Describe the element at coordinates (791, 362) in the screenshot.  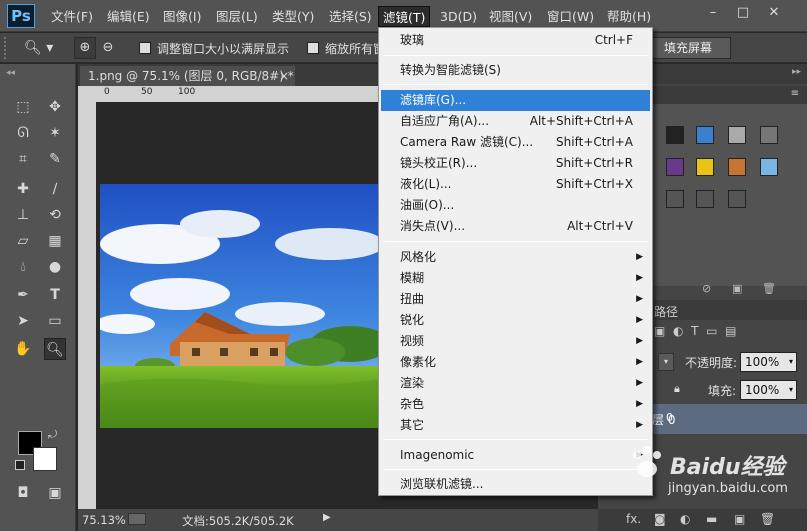
I see `chevron-down-icon: ▾` at that location.